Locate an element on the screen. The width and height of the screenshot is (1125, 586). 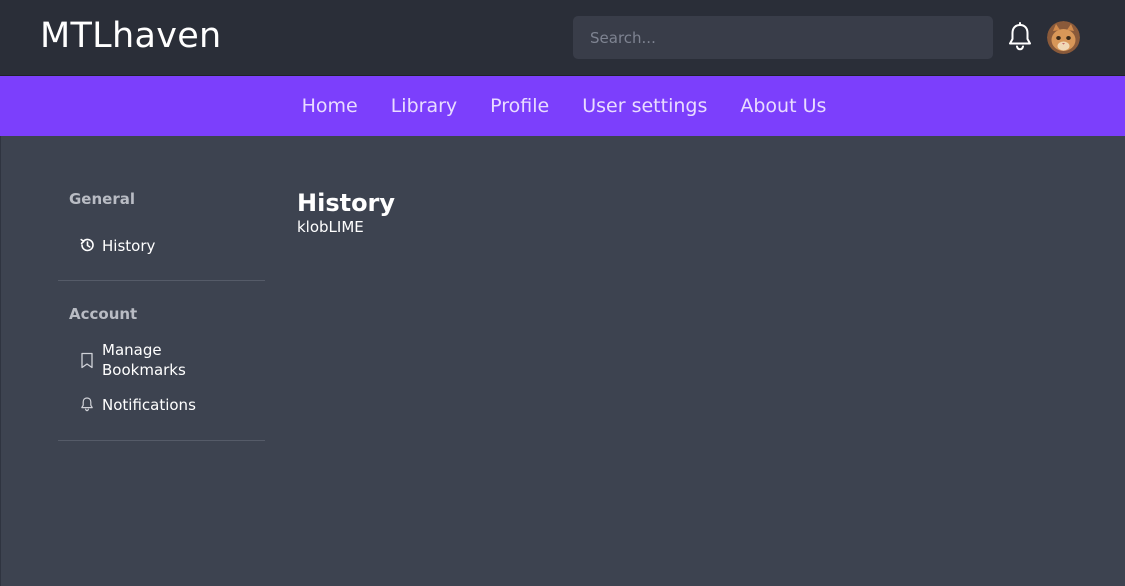
history-panel: History klobLIME is located at coordinates (346, 212).